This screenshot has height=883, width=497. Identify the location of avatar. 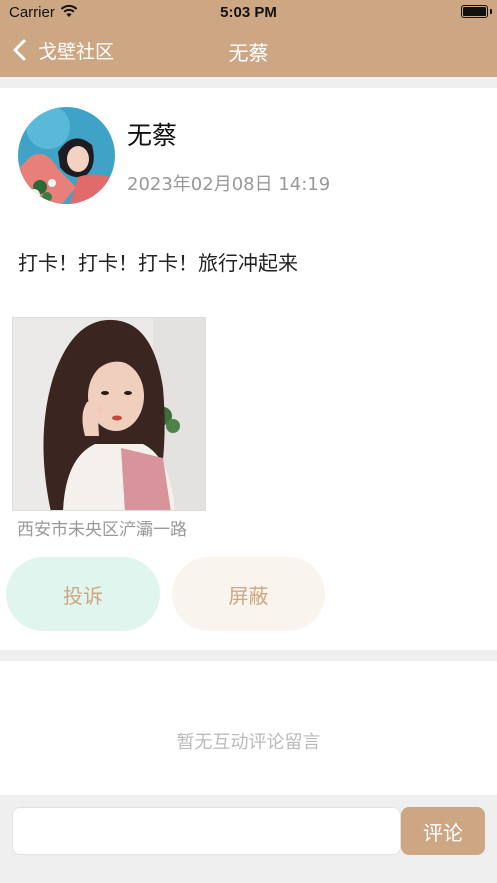
(66, 155).